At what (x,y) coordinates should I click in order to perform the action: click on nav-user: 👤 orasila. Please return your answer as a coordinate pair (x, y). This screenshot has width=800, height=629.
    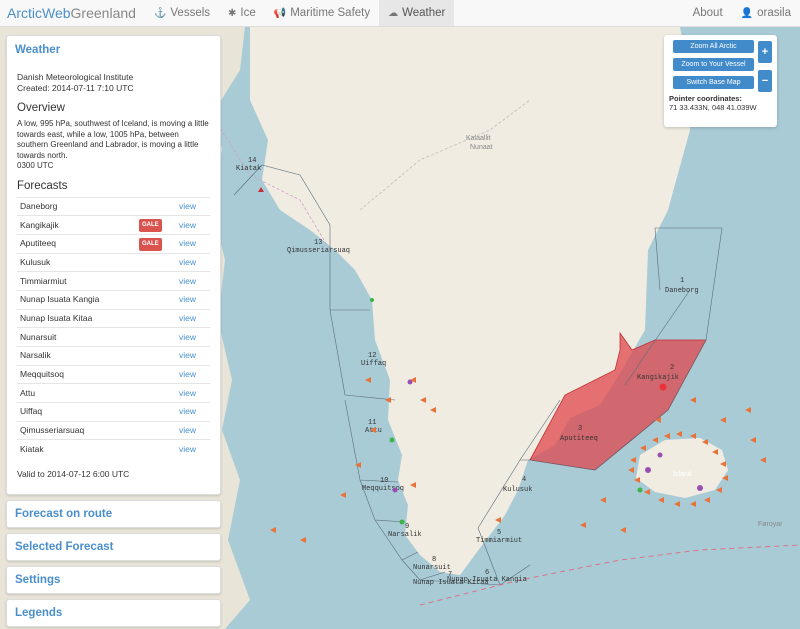
    Looking at the image, I should click on (766, 13).